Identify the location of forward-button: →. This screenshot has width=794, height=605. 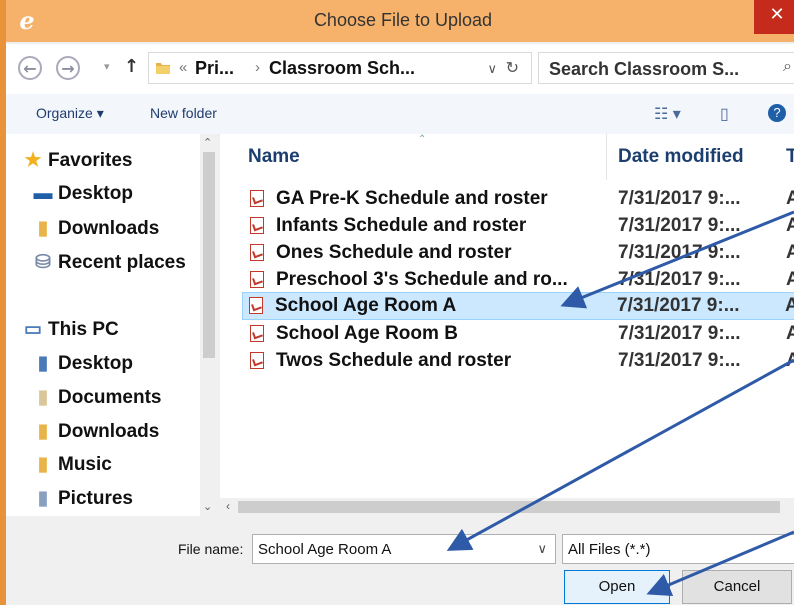
(68, 68).